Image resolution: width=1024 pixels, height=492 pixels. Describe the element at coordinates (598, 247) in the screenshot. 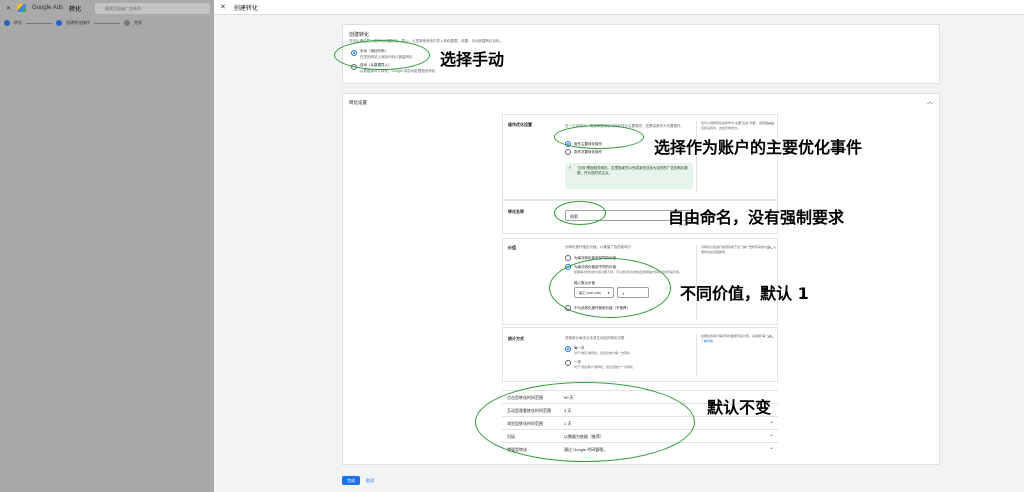

I see `value-desc: 为转化操作指定价值，以衡量广告的影响力` at that location.